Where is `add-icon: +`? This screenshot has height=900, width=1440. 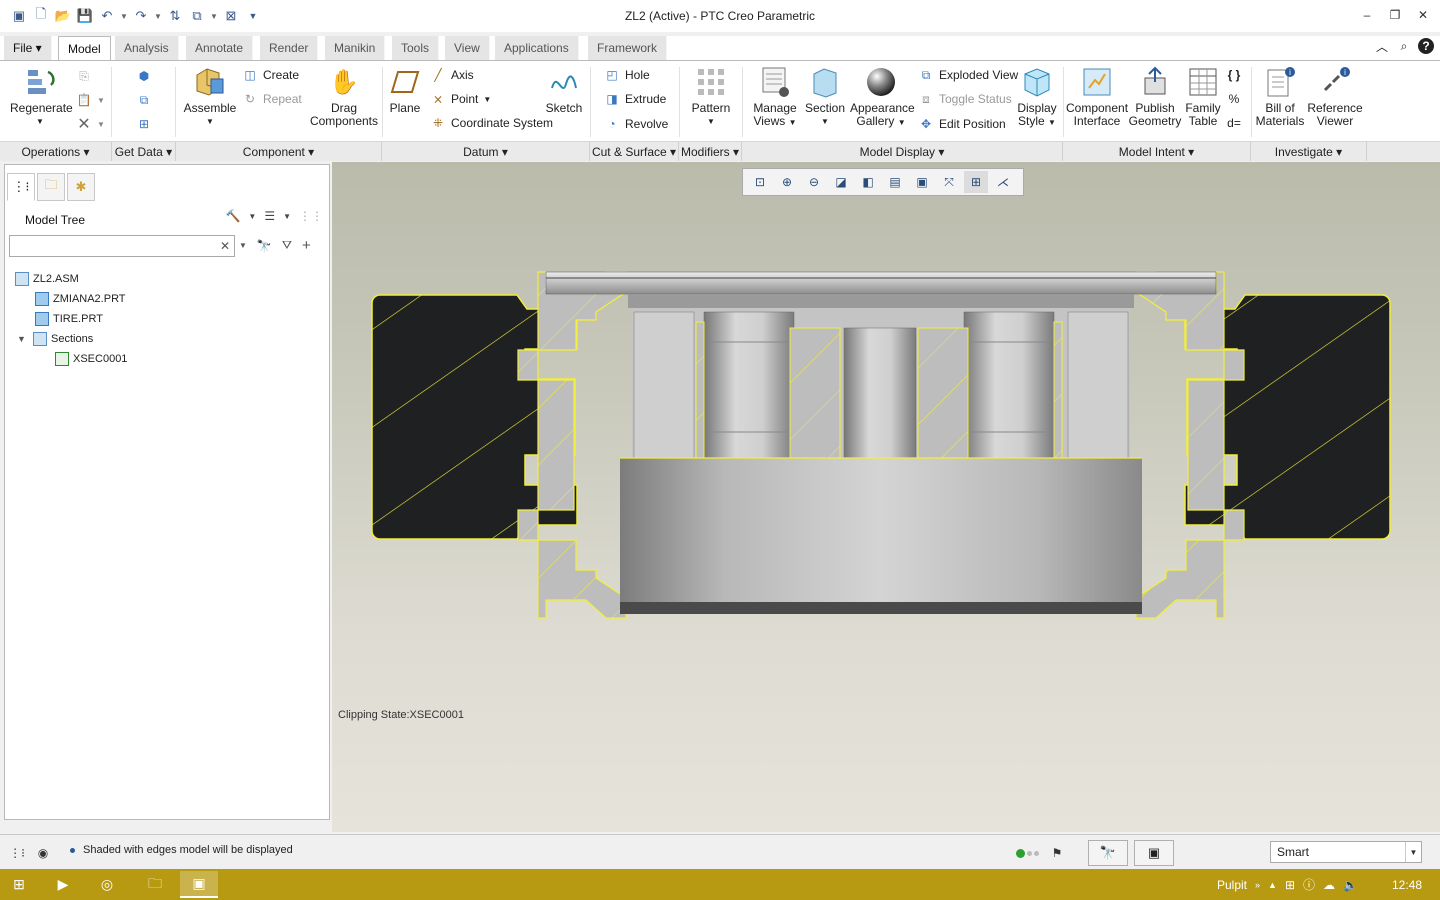 add-icon: + is located at coordinates (306, 245).